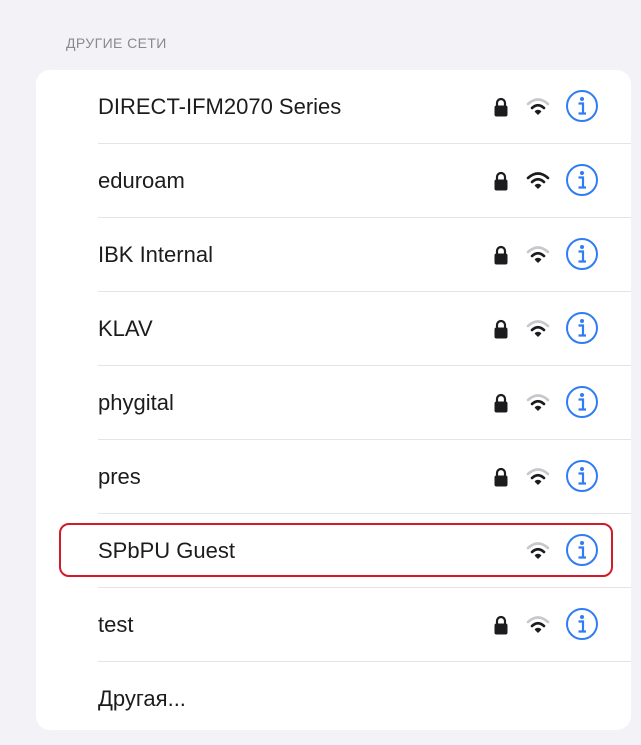  I want to click on network-name: test, so click(116, 624).